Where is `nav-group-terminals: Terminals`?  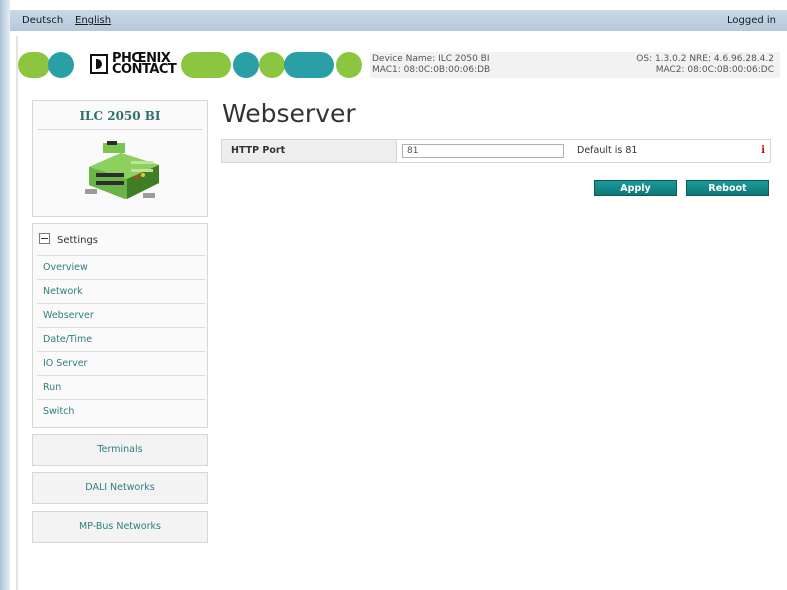 nav-group-terminals: Terminals is located at coordinates (120, 450).